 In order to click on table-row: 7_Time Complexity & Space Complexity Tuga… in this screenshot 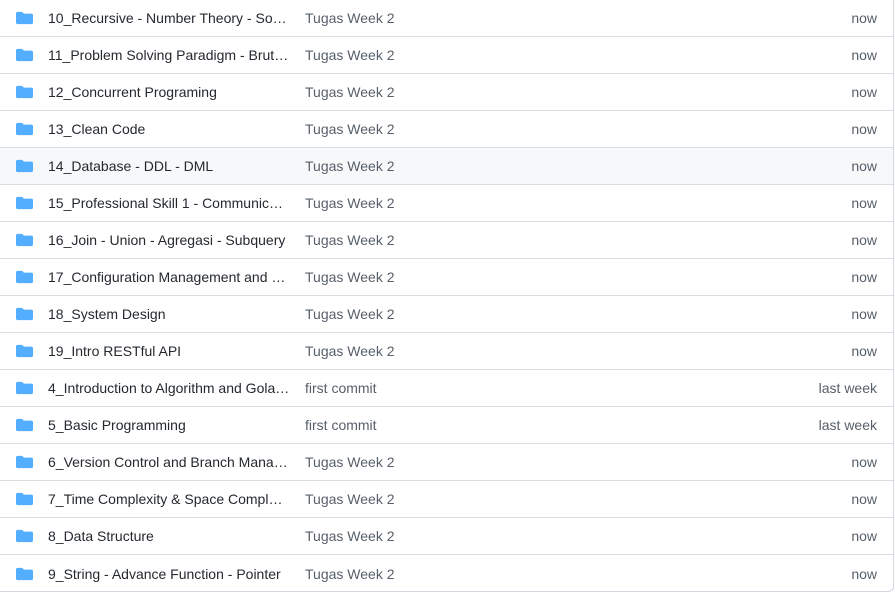, I will do `click(446, 499)`.